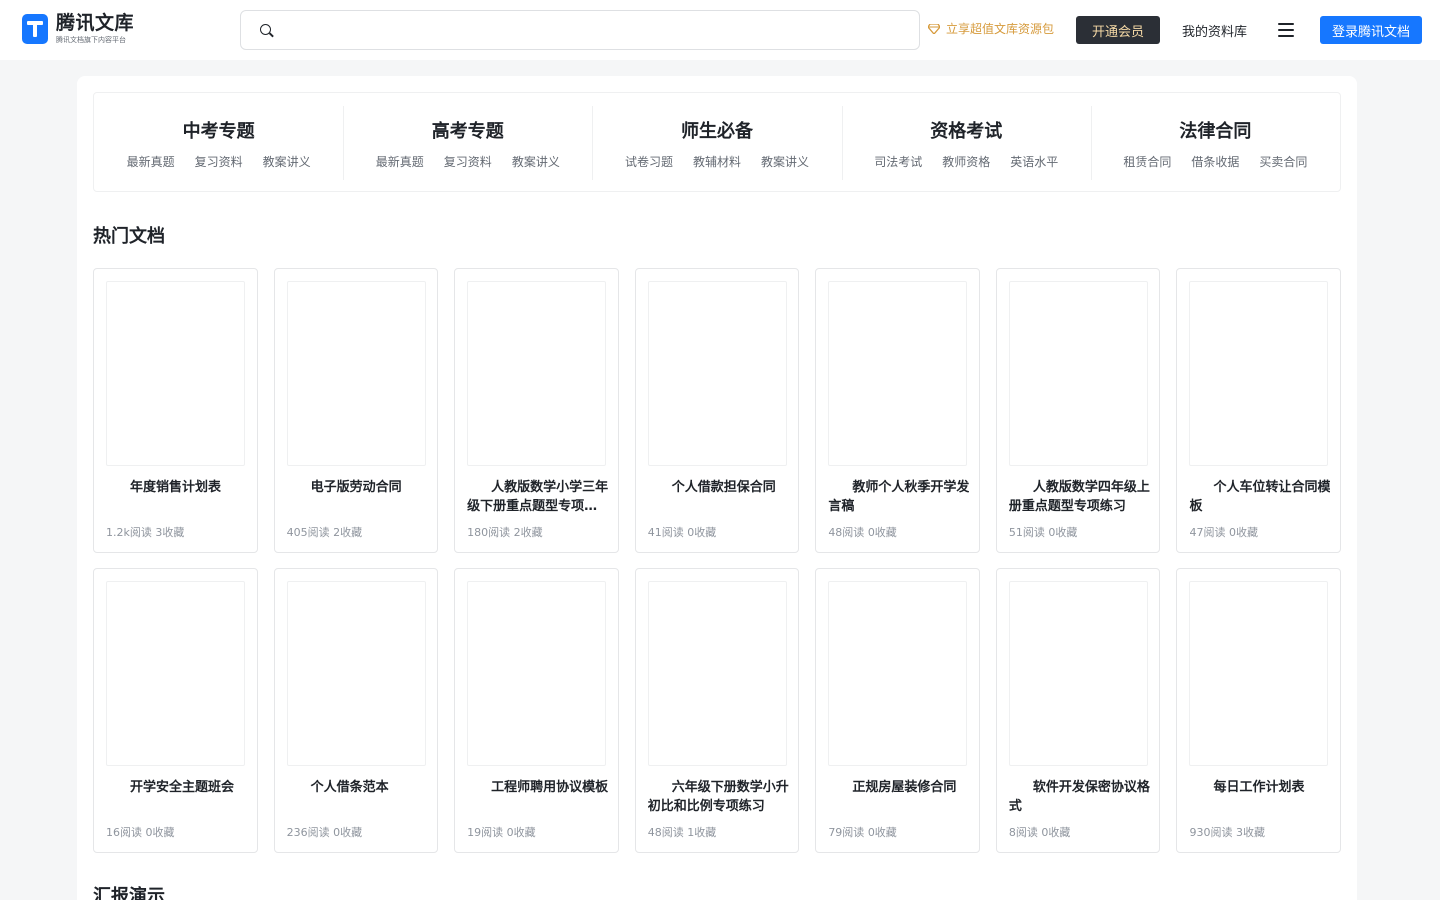 The height and width of the screenshot is (900, 1440). What do you see at coordinates (649, 161) in the screenshot?
I see `topic-link: 试卷习题` at bounding box center [649, 161].